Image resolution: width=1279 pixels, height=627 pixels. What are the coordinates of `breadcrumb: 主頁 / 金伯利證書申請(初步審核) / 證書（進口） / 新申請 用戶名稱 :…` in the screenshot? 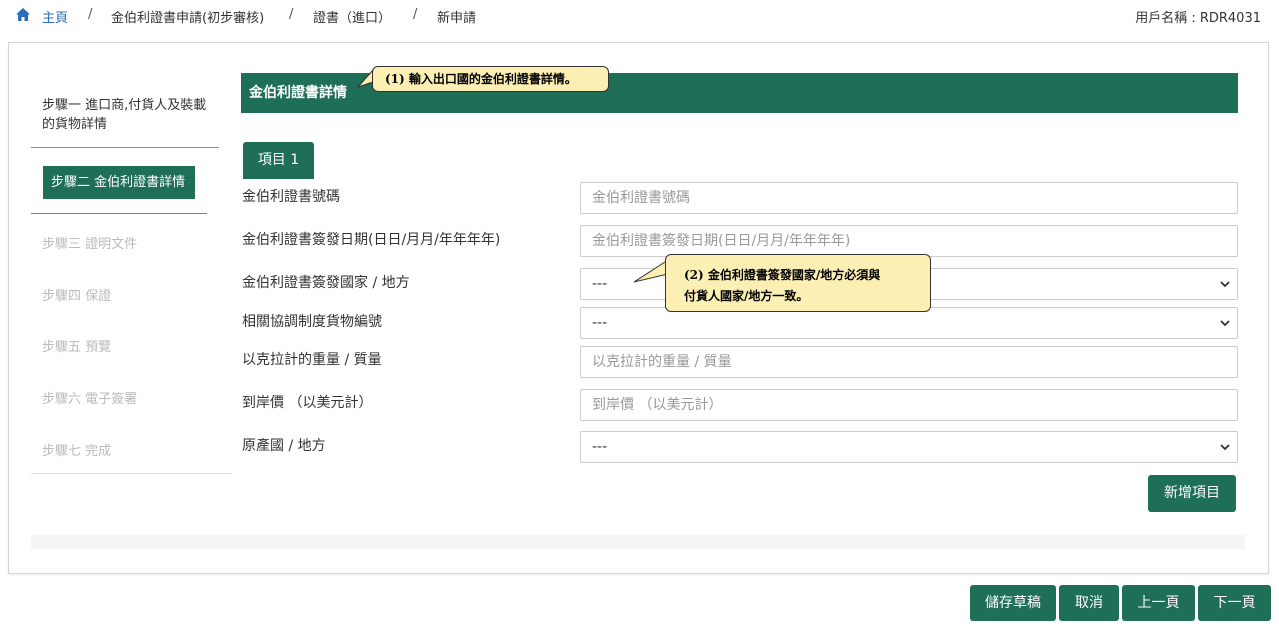 It's located at (639, 16).